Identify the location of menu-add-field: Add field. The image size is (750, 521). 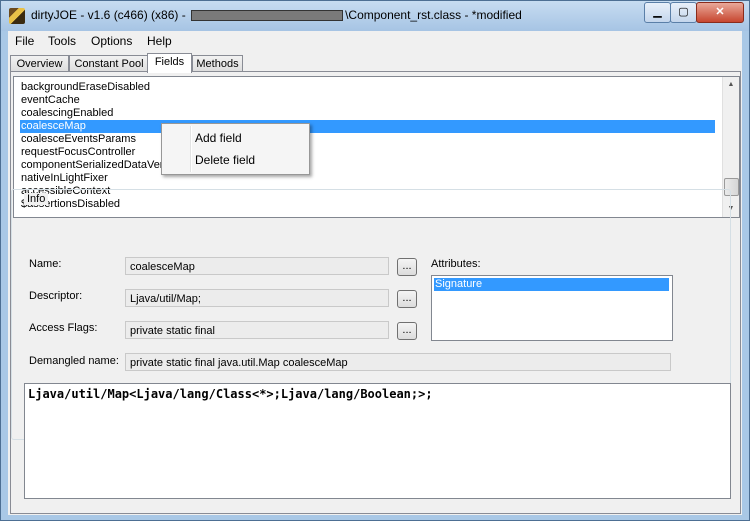
(218, 138).